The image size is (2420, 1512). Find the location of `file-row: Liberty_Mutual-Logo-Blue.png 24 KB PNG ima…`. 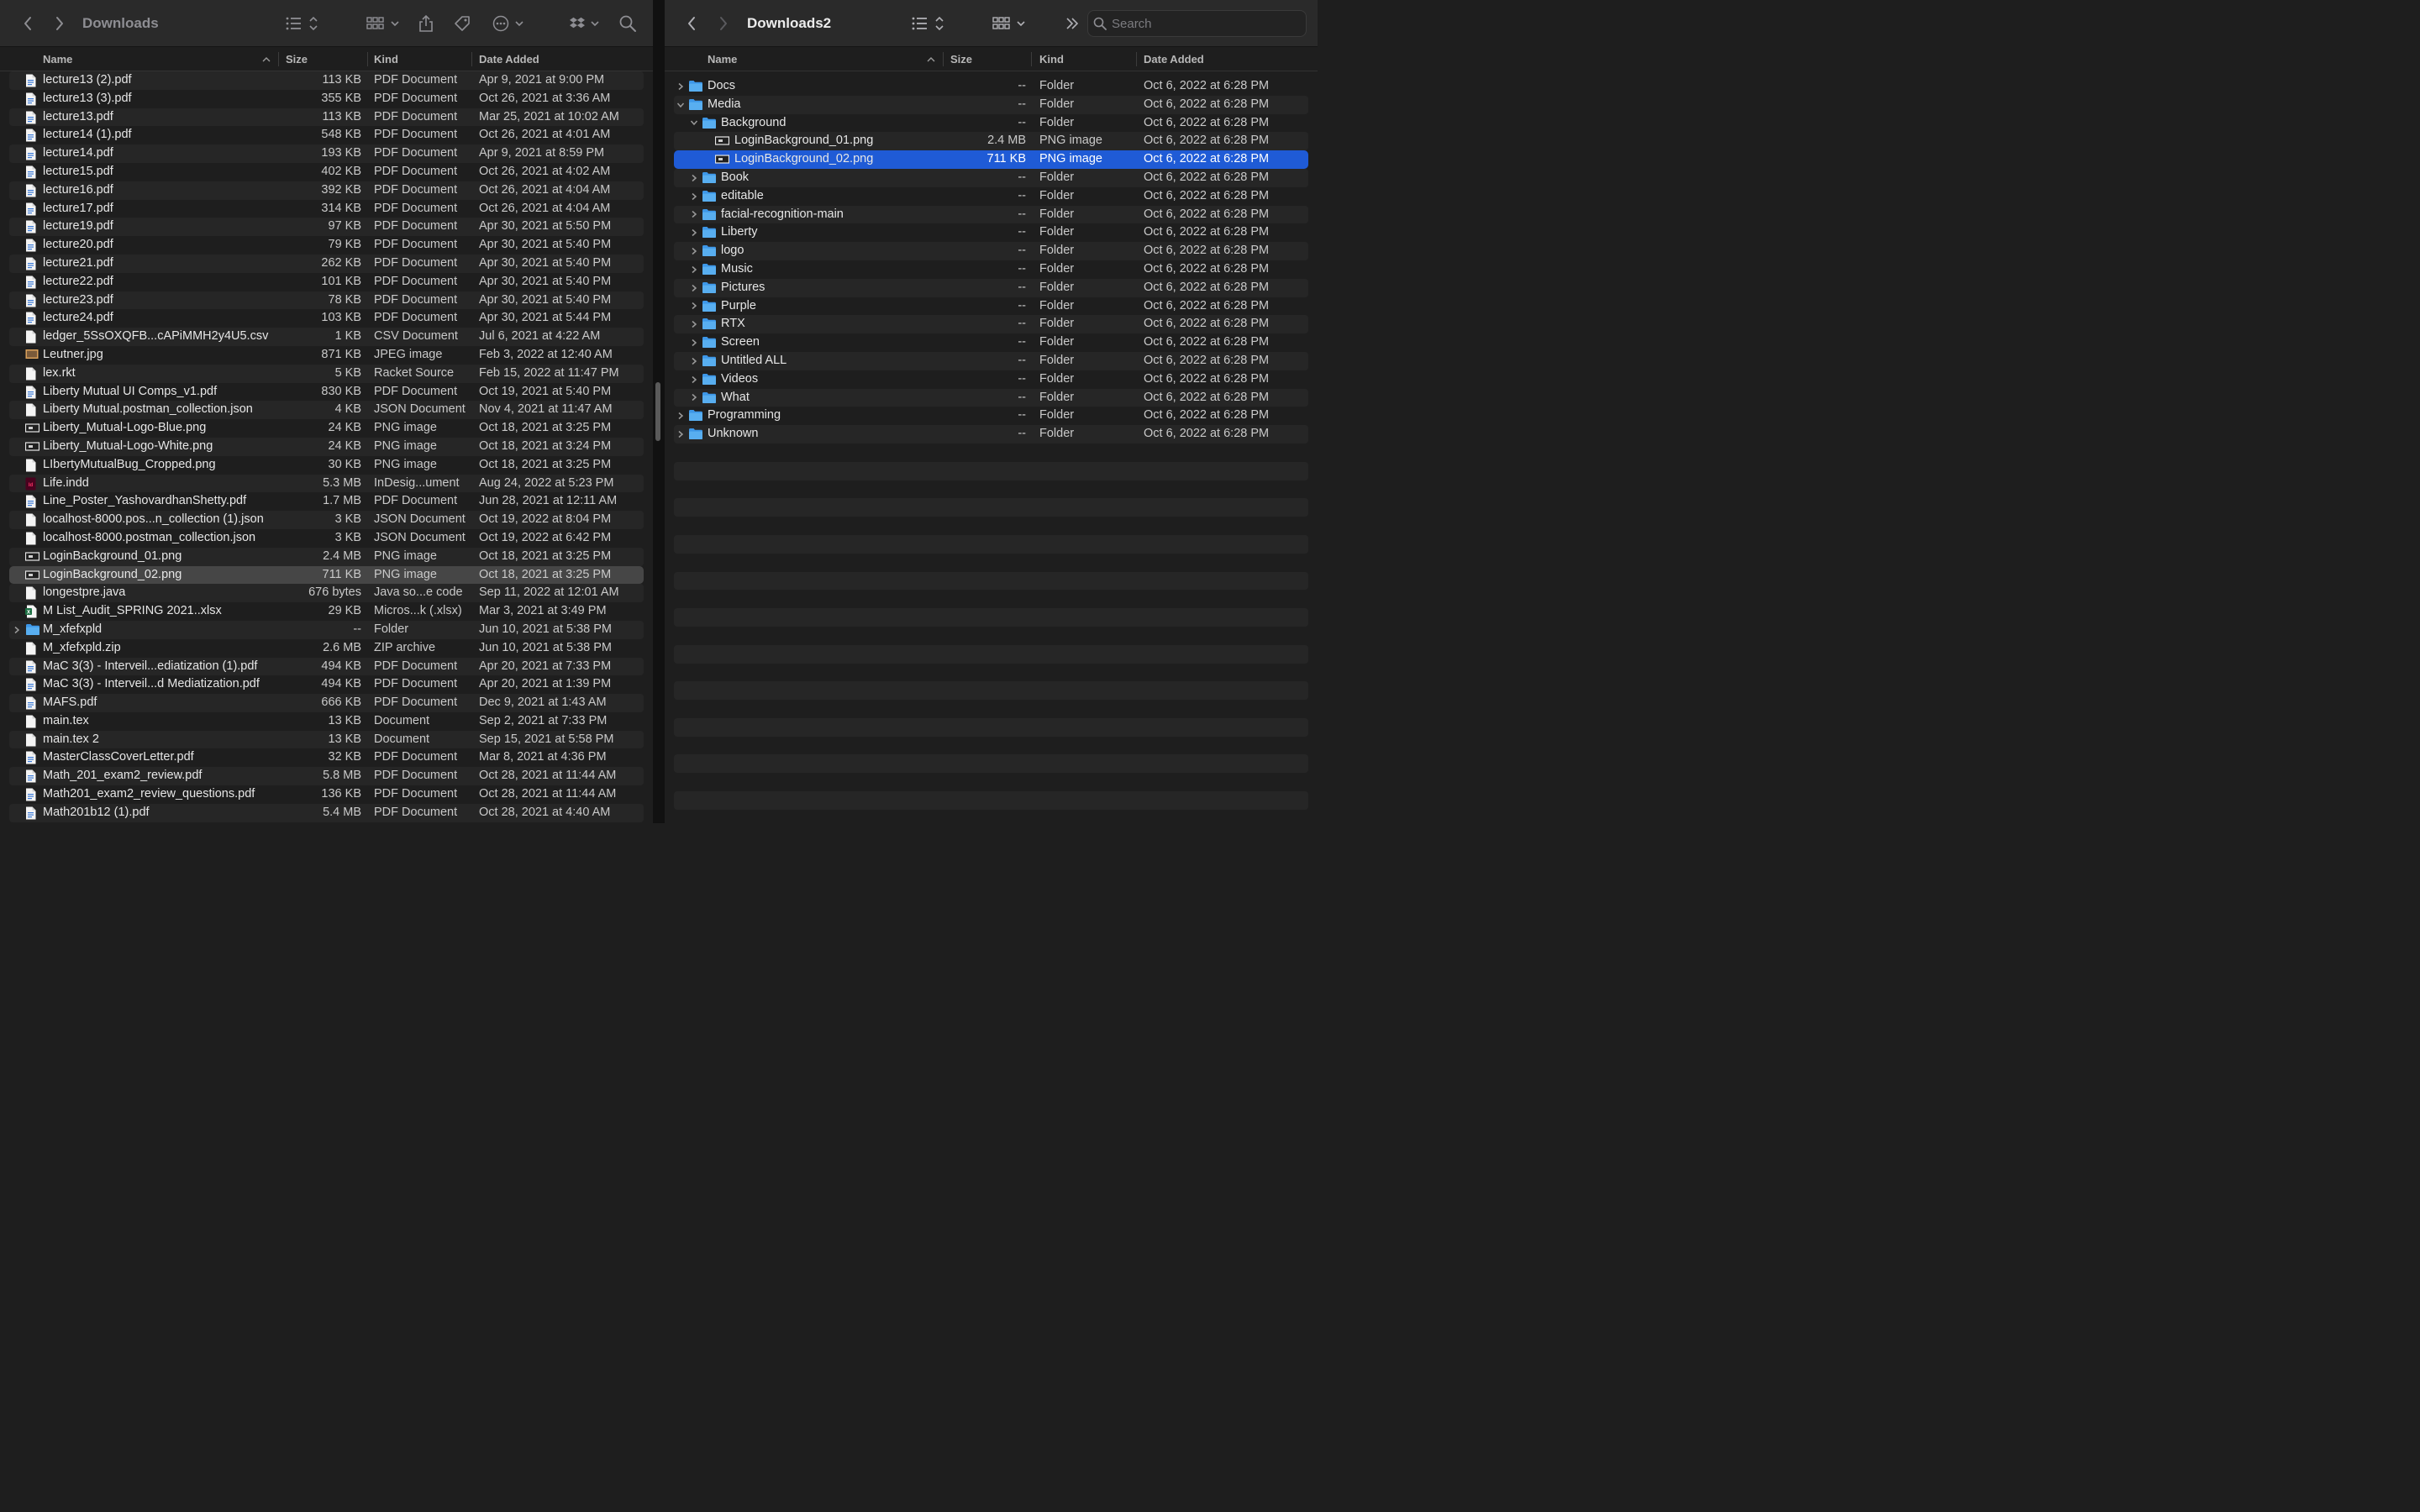

file-row: Liberty_Mutual-Logo-Blue.png 24 KB PNG ima… is located at coordinates (326, 428).